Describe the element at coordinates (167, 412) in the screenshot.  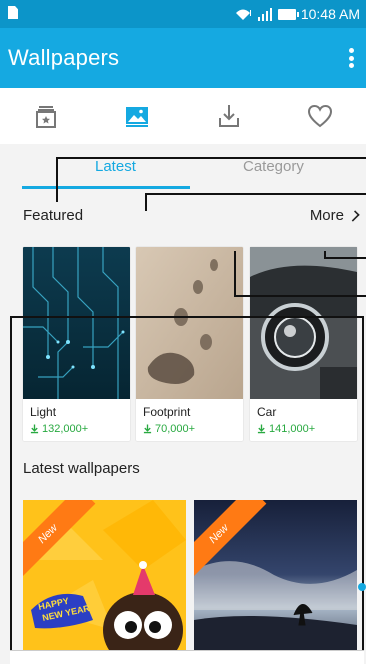
I see `card-name: Footprint` at that location.